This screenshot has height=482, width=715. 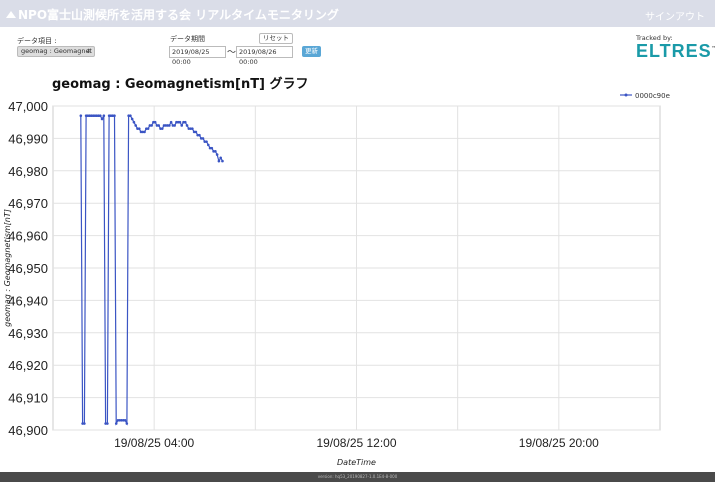 What do you see at coordinates (626, 95) in the screenshot?
I see `legend-marker` at bounding box center [626, 95].